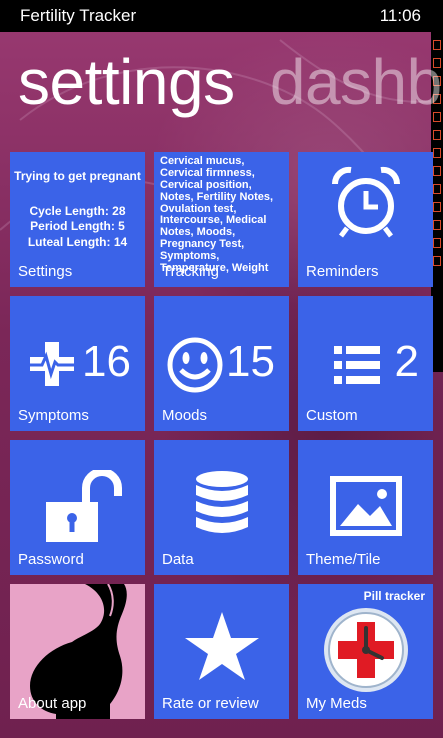 This screenshot has height=738, width=443. Describe the element at coordinates (222, 646) in the screenshot. I see `star-icon` at that location.